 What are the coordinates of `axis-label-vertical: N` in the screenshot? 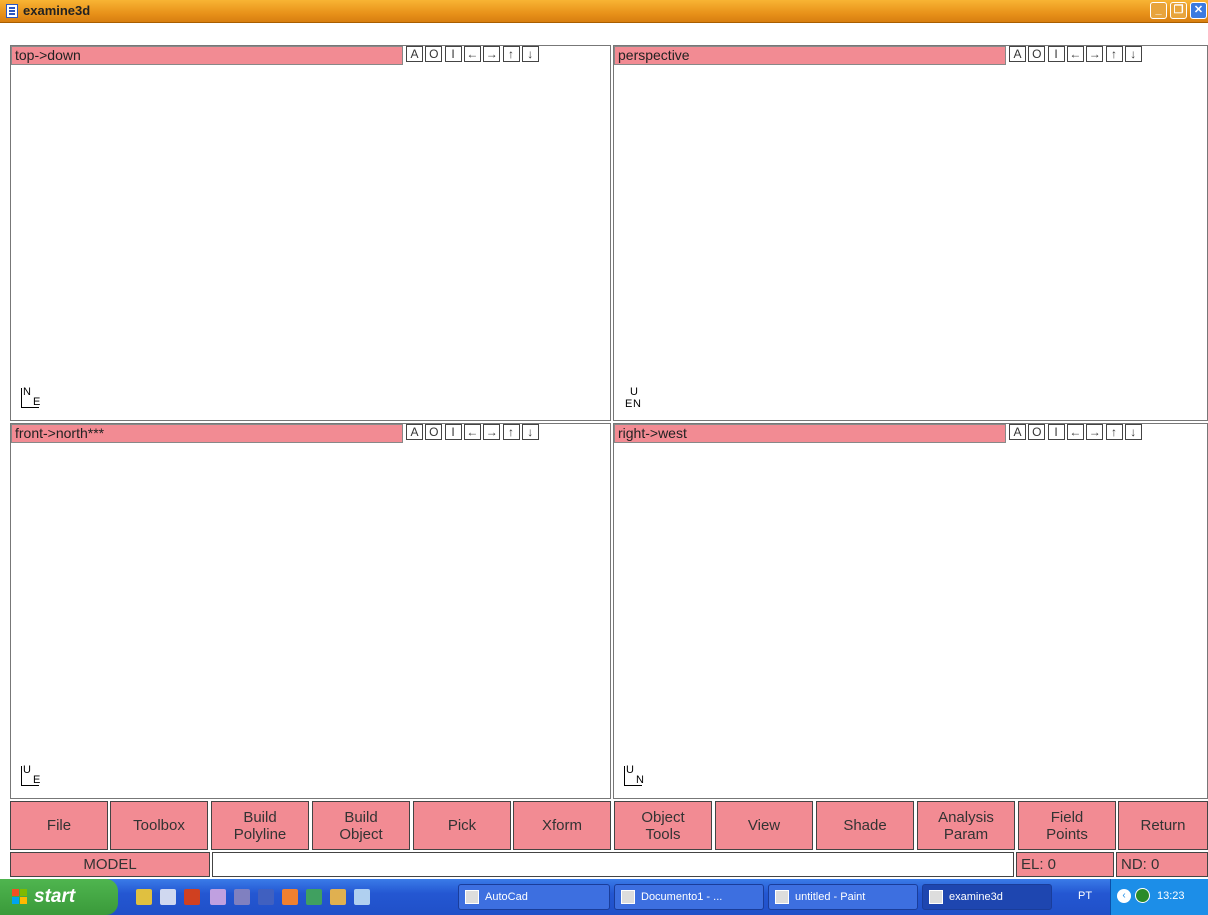 It's located at (27, 392).